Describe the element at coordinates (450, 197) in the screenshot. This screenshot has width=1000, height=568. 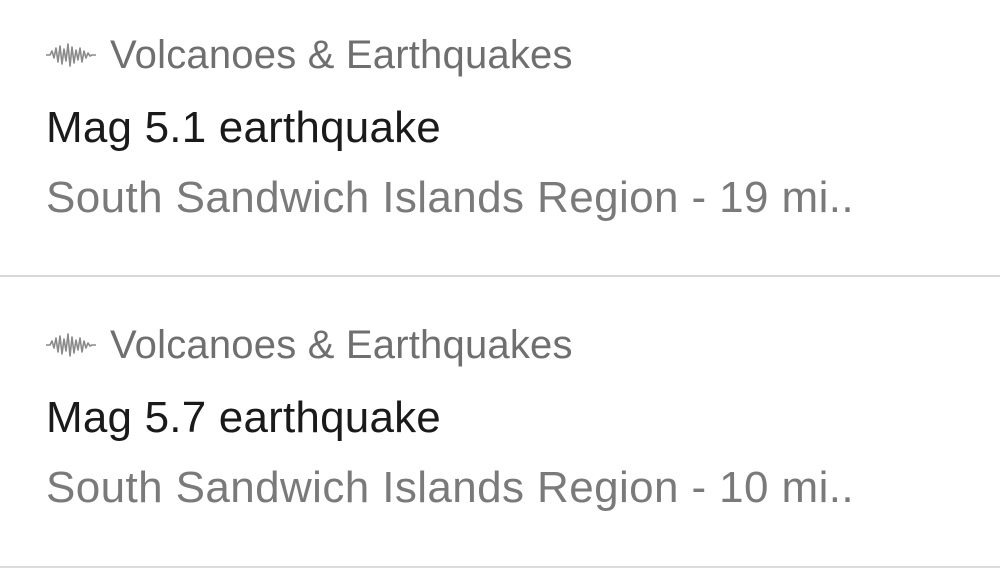
I see `notification-text: South Sandwich Islands Region - 19 mi..` at that location.